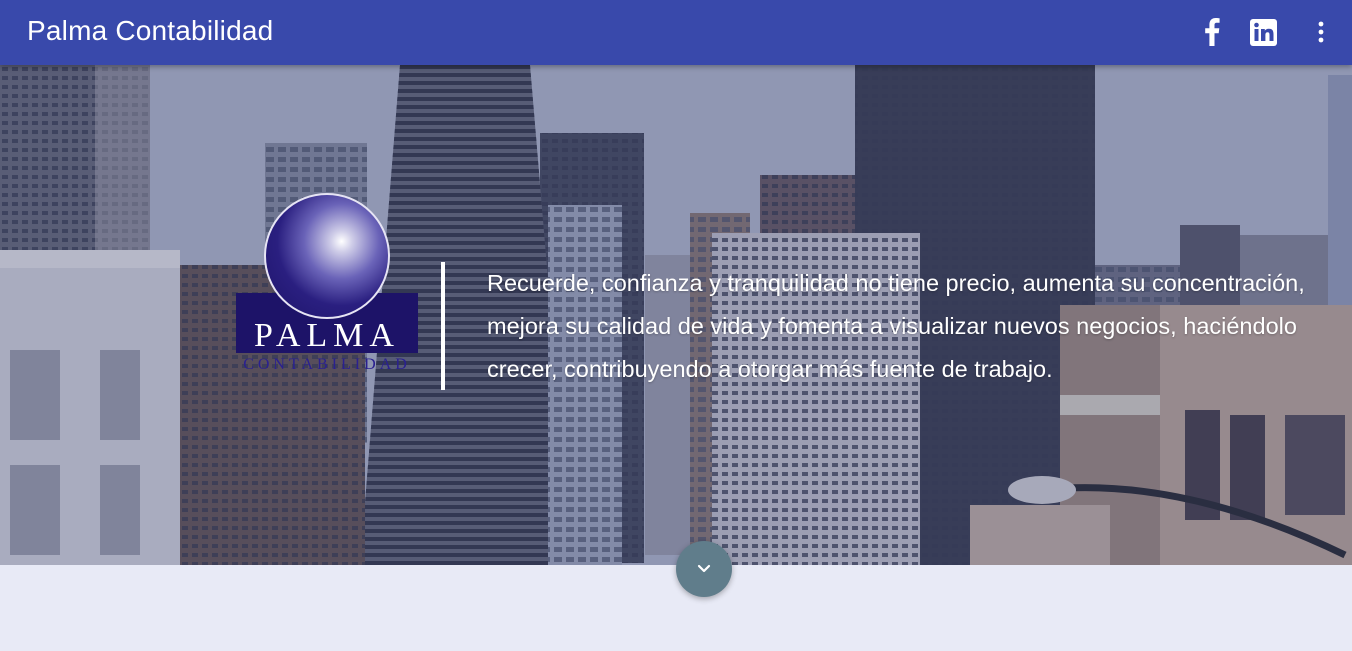 The width and height of the screenshot is (1352, 651). I want to click on vertical-divider, so click(443, 326).